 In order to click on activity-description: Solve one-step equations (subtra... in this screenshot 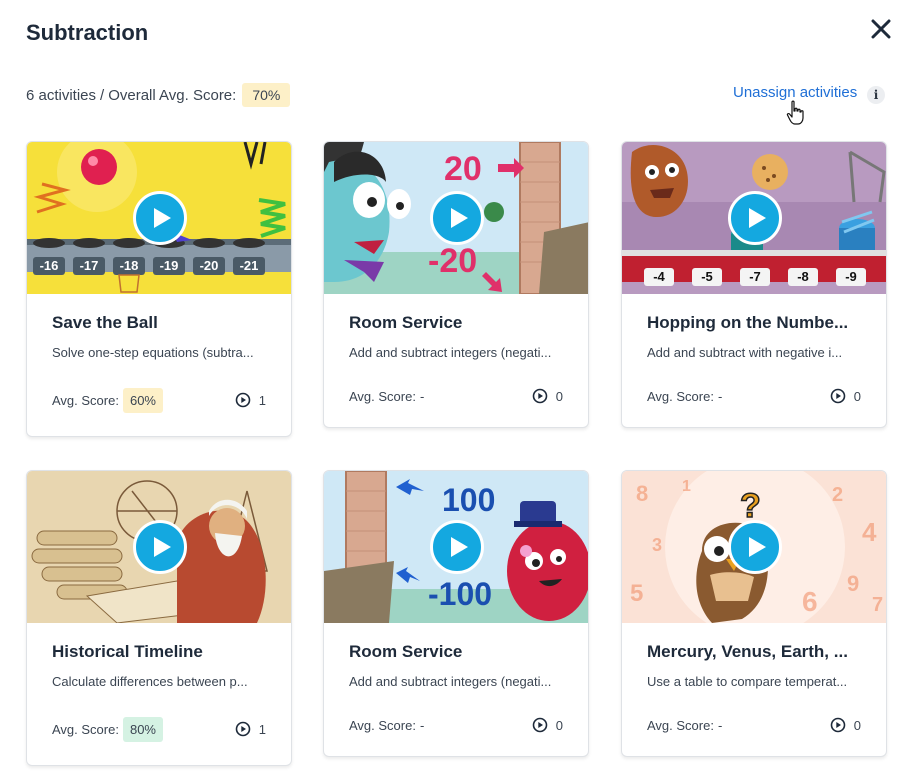, I will do `click(153, 352)`.